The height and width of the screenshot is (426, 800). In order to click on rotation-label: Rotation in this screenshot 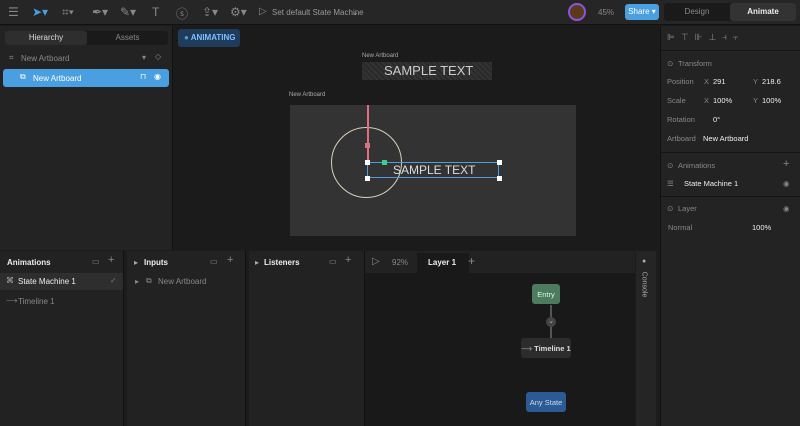, I will do `click(681, 119)`.